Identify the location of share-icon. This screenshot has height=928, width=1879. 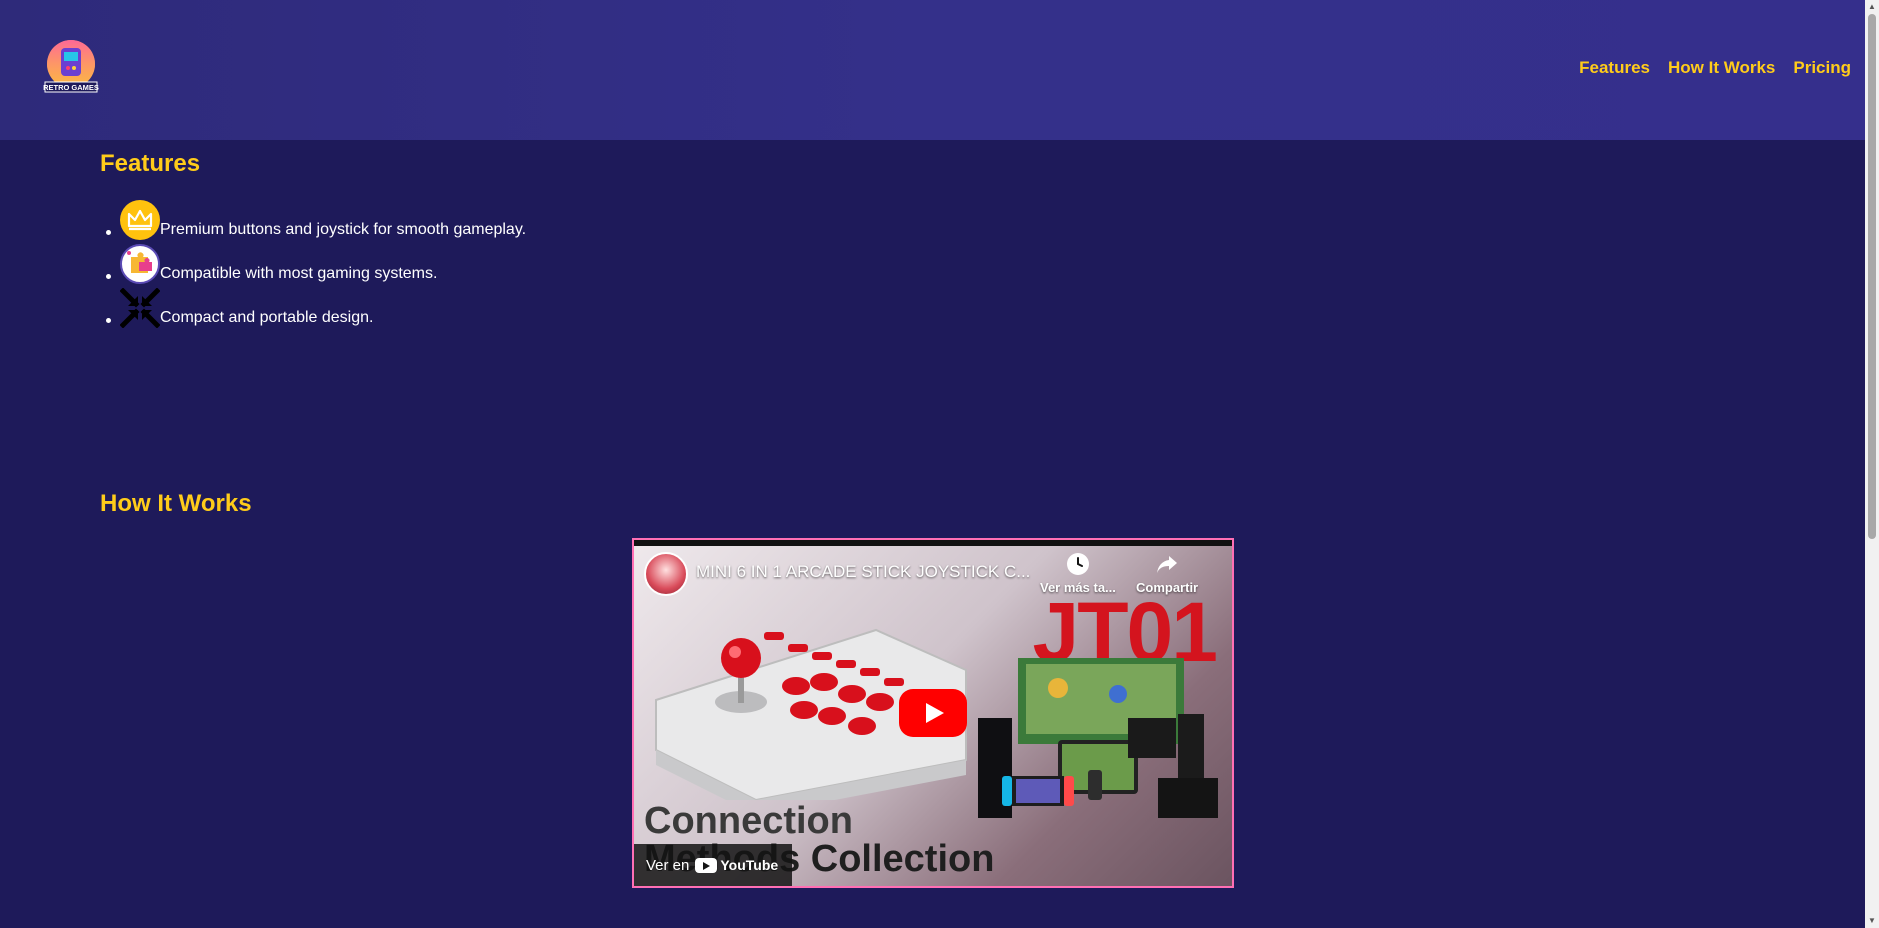
(1167, 564).